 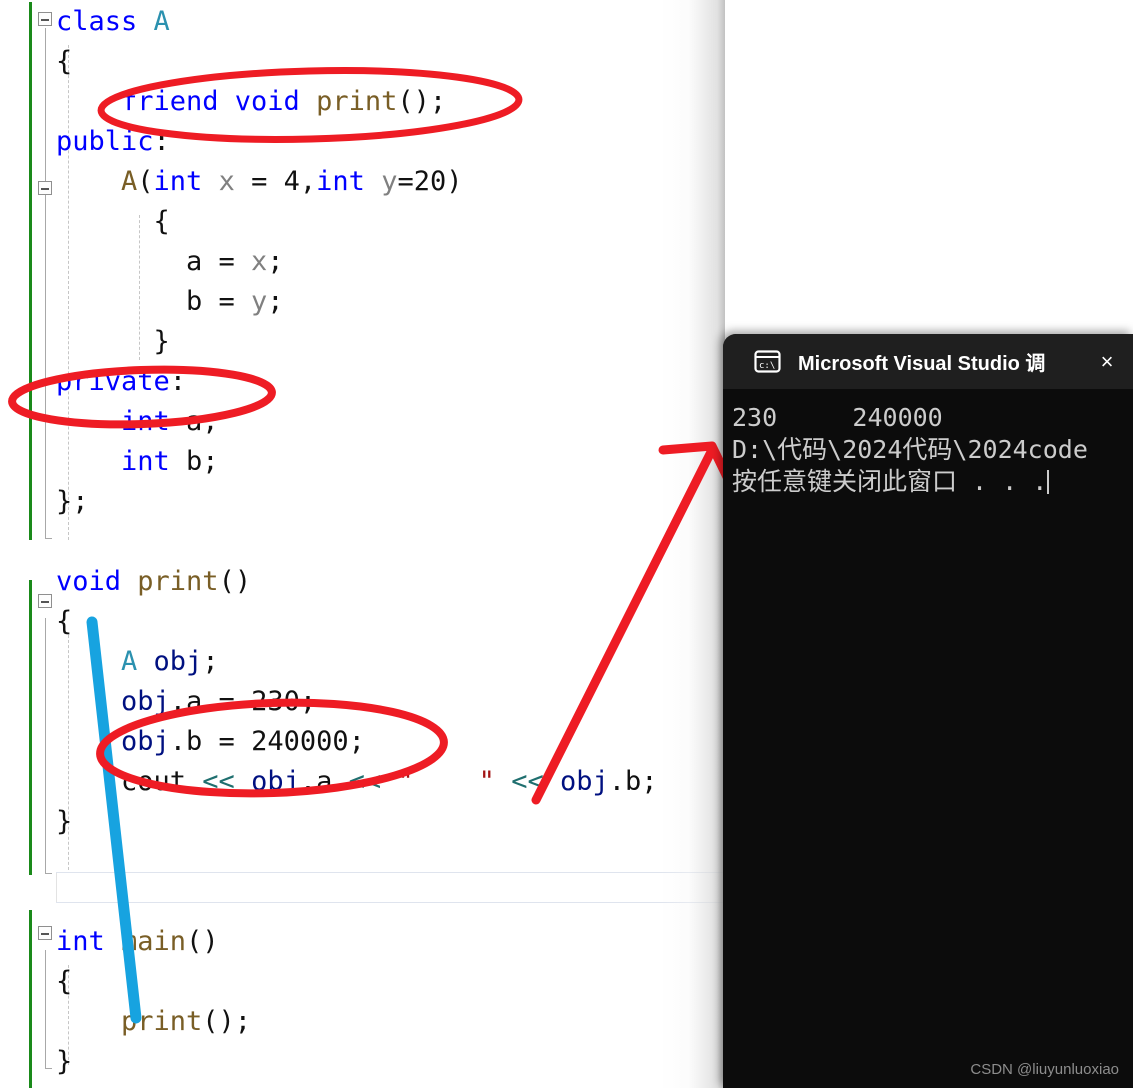 What do you see at coordinates (162, 781) in the screenshot?
I see `code-token: cout` at bounding box center [162, 781].